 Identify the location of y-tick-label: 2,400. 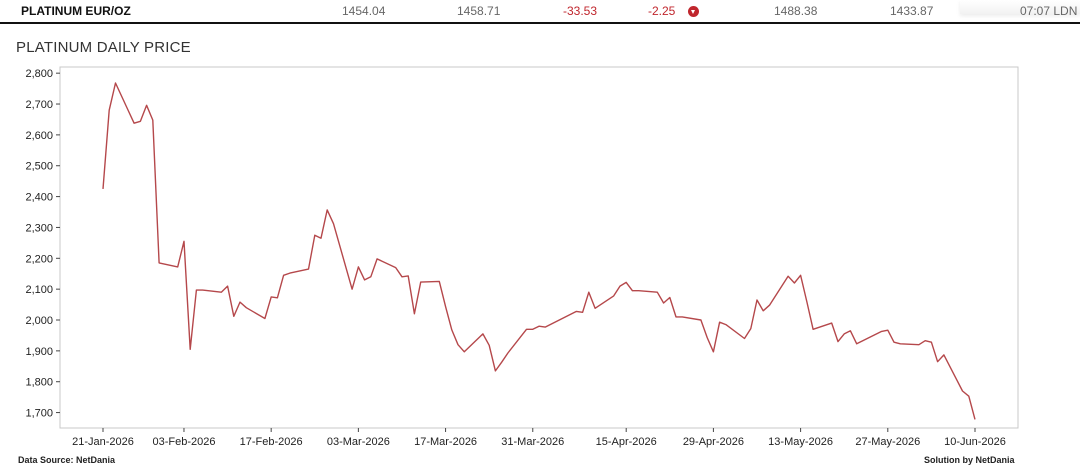
(39, 198).